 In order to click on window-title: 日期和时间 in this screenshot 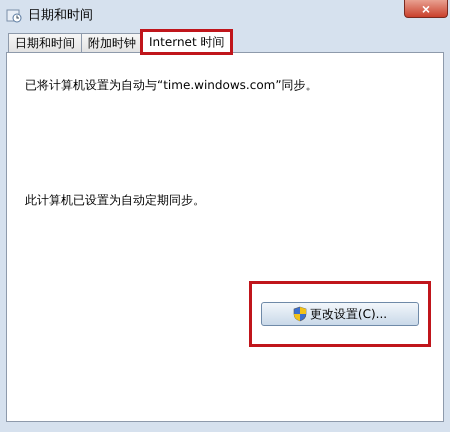, I will do `click(60, 15)`.